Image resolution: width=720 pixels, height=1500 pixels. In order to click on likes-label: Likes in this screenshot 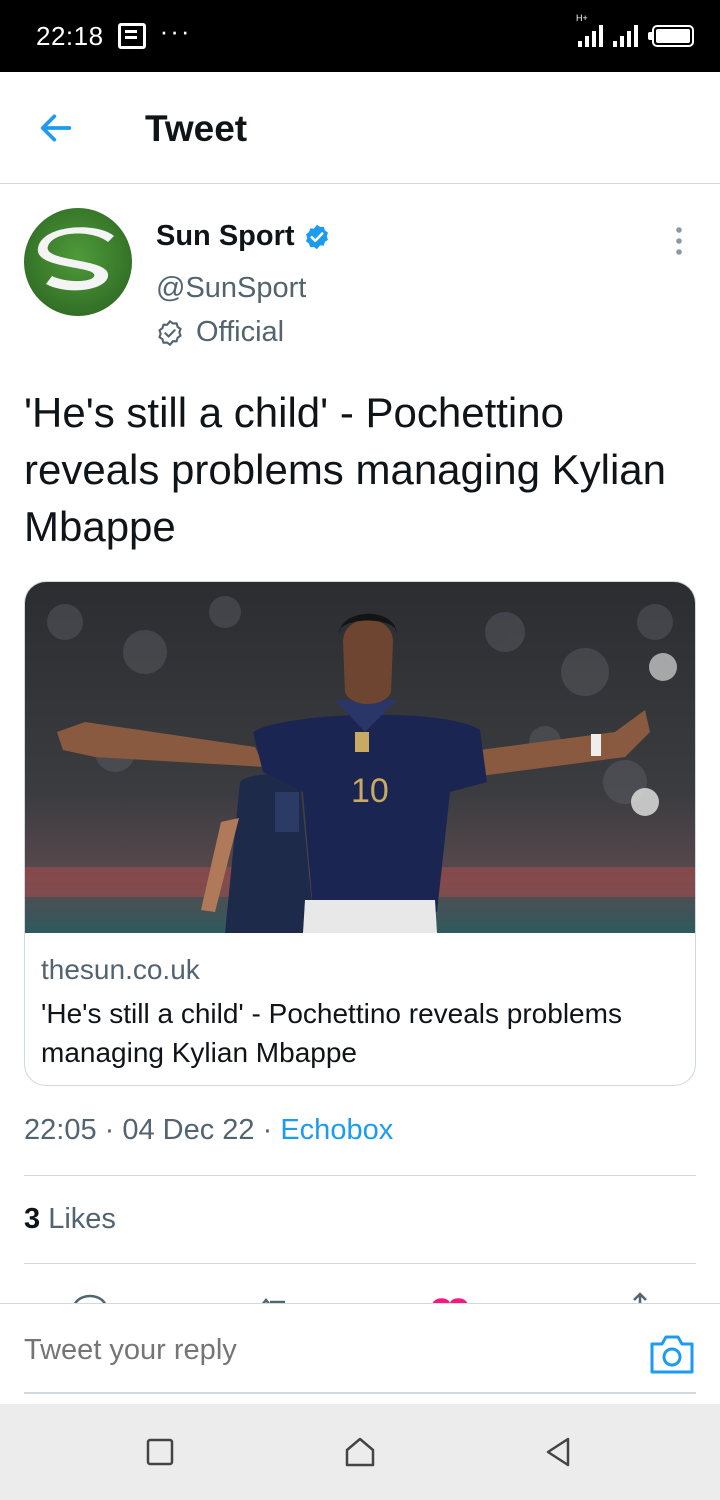, I will do `click(78, 1219)`.